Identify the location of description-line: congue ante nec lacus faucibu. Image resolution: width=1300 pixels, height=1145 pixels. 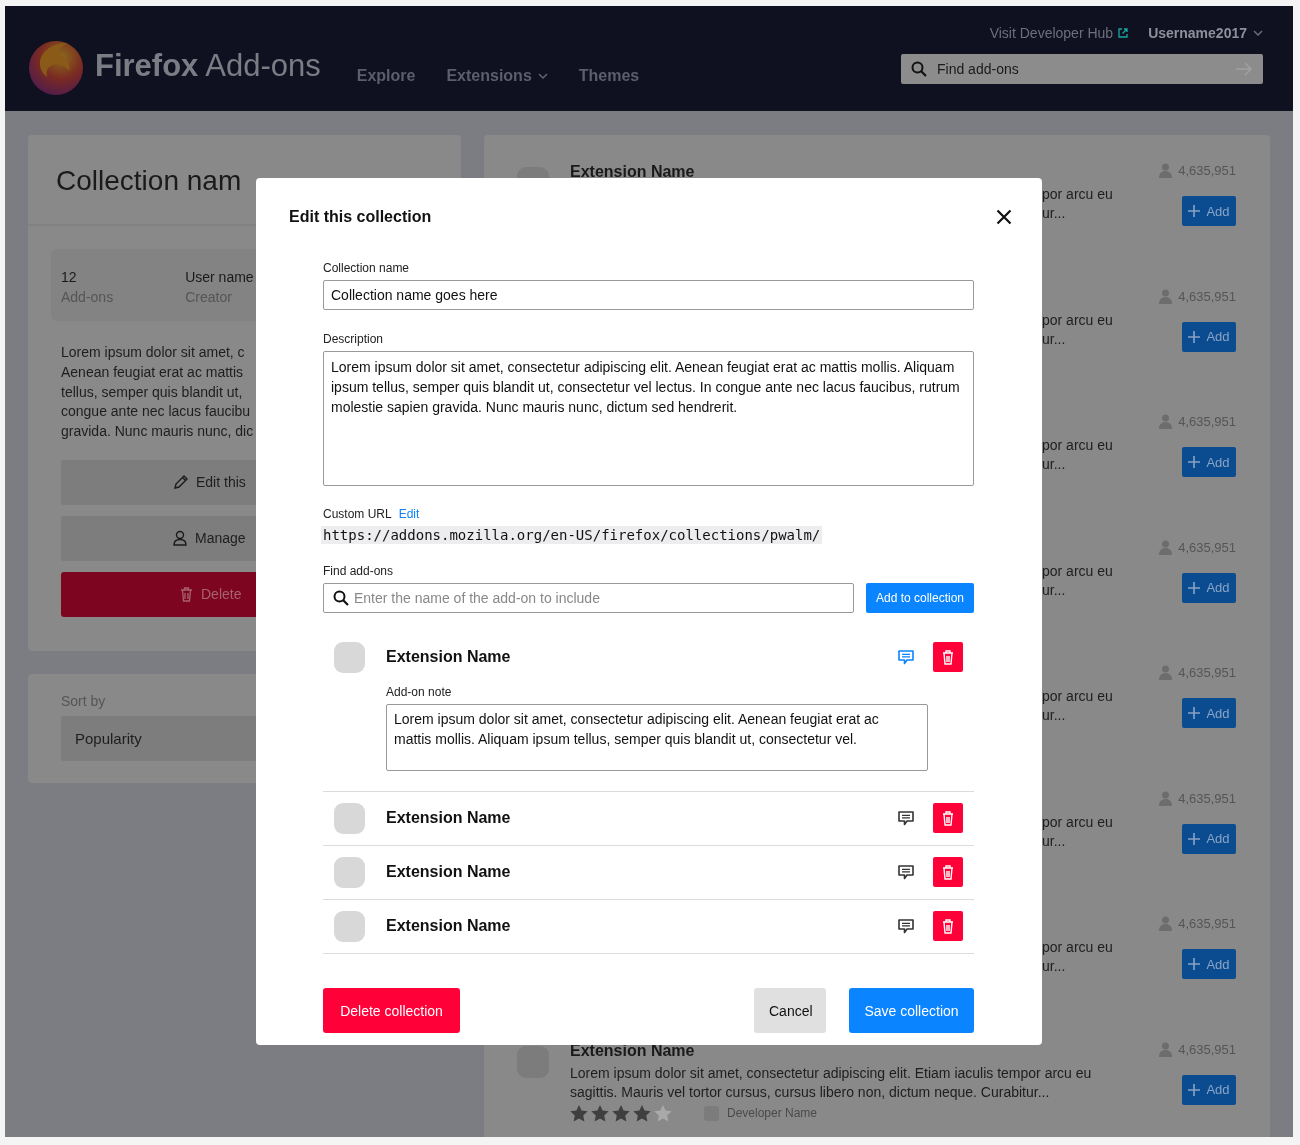
(156, 412).